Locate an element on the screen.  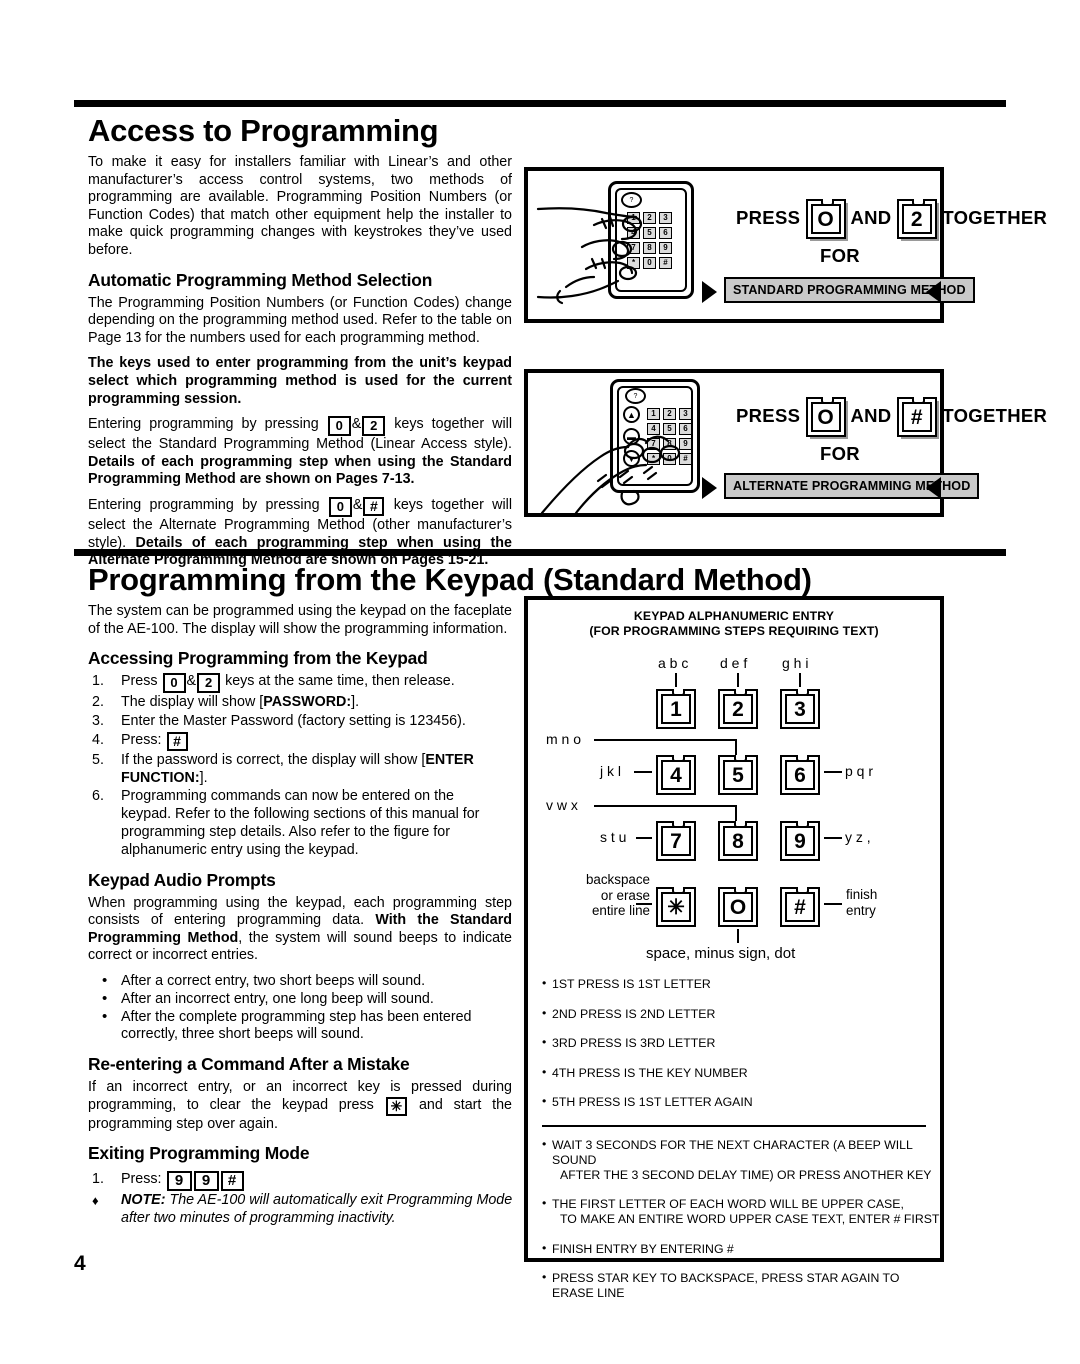
label-mno: m n o is located at coordinates (564, 739).